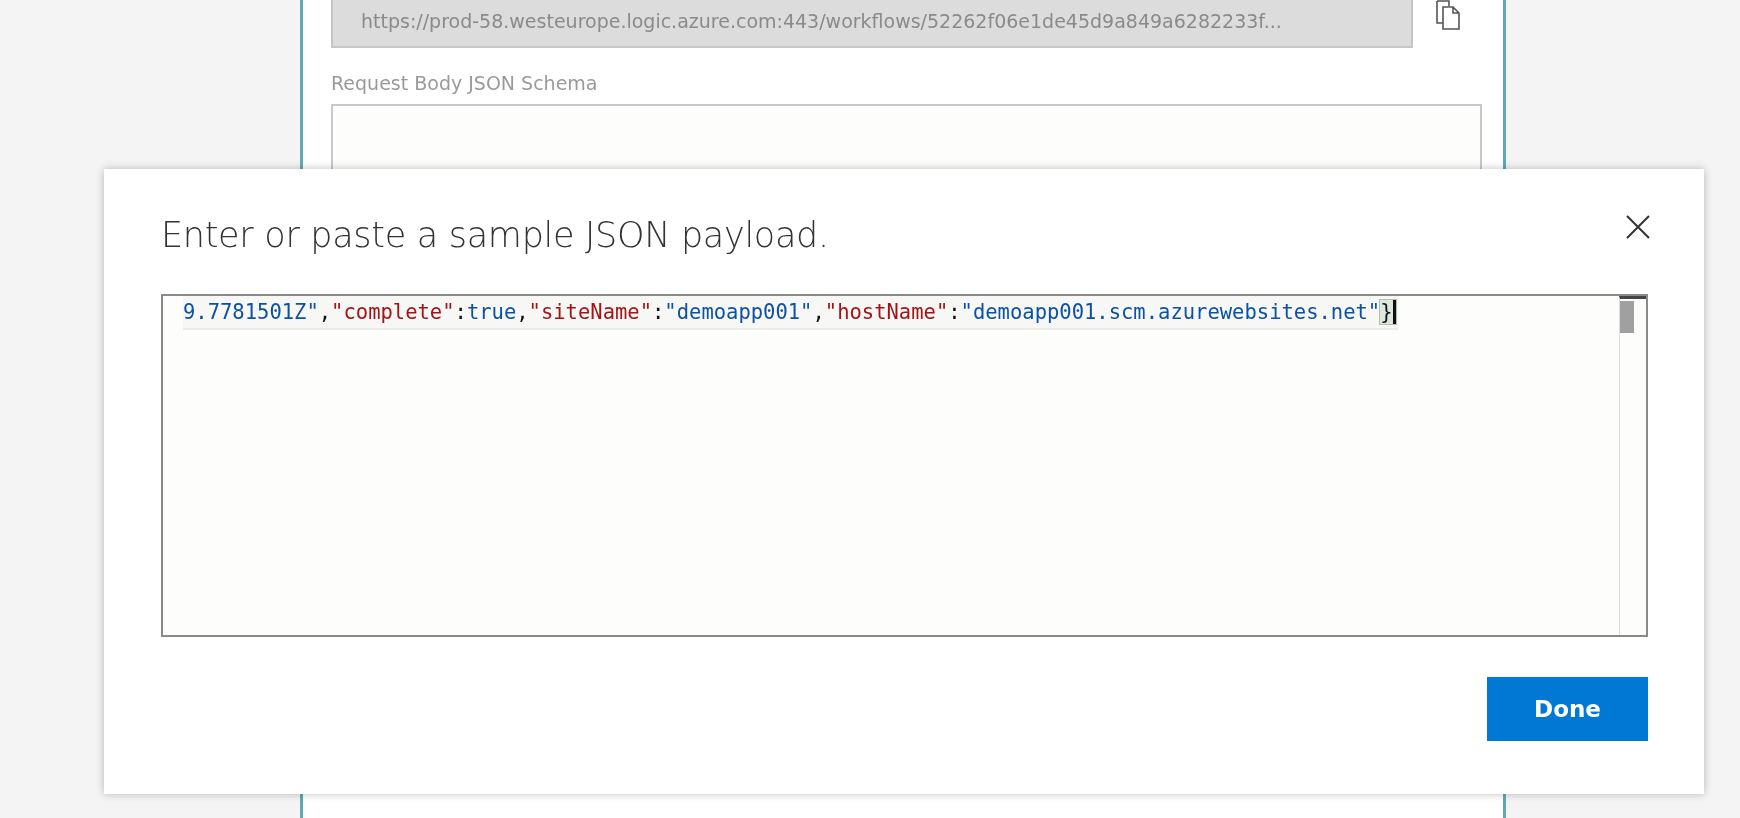  I want to click on scrollbar-thumb, so click(1627, 317).